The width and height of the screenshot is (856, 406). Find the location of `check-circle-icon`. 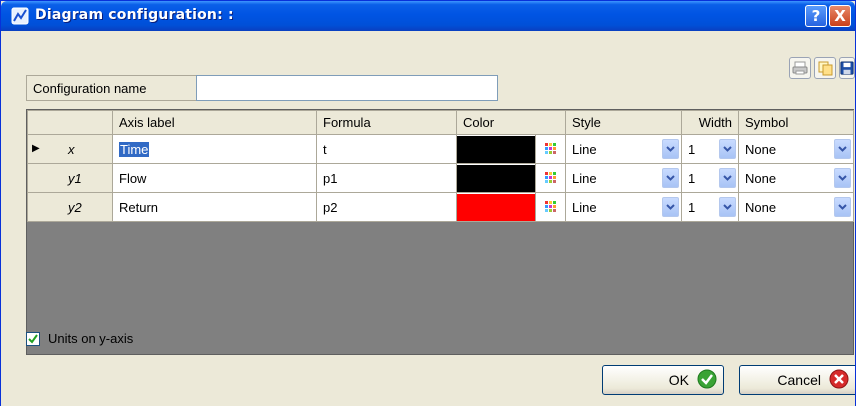

check-circle-icon is located at coordinates (707, 380).